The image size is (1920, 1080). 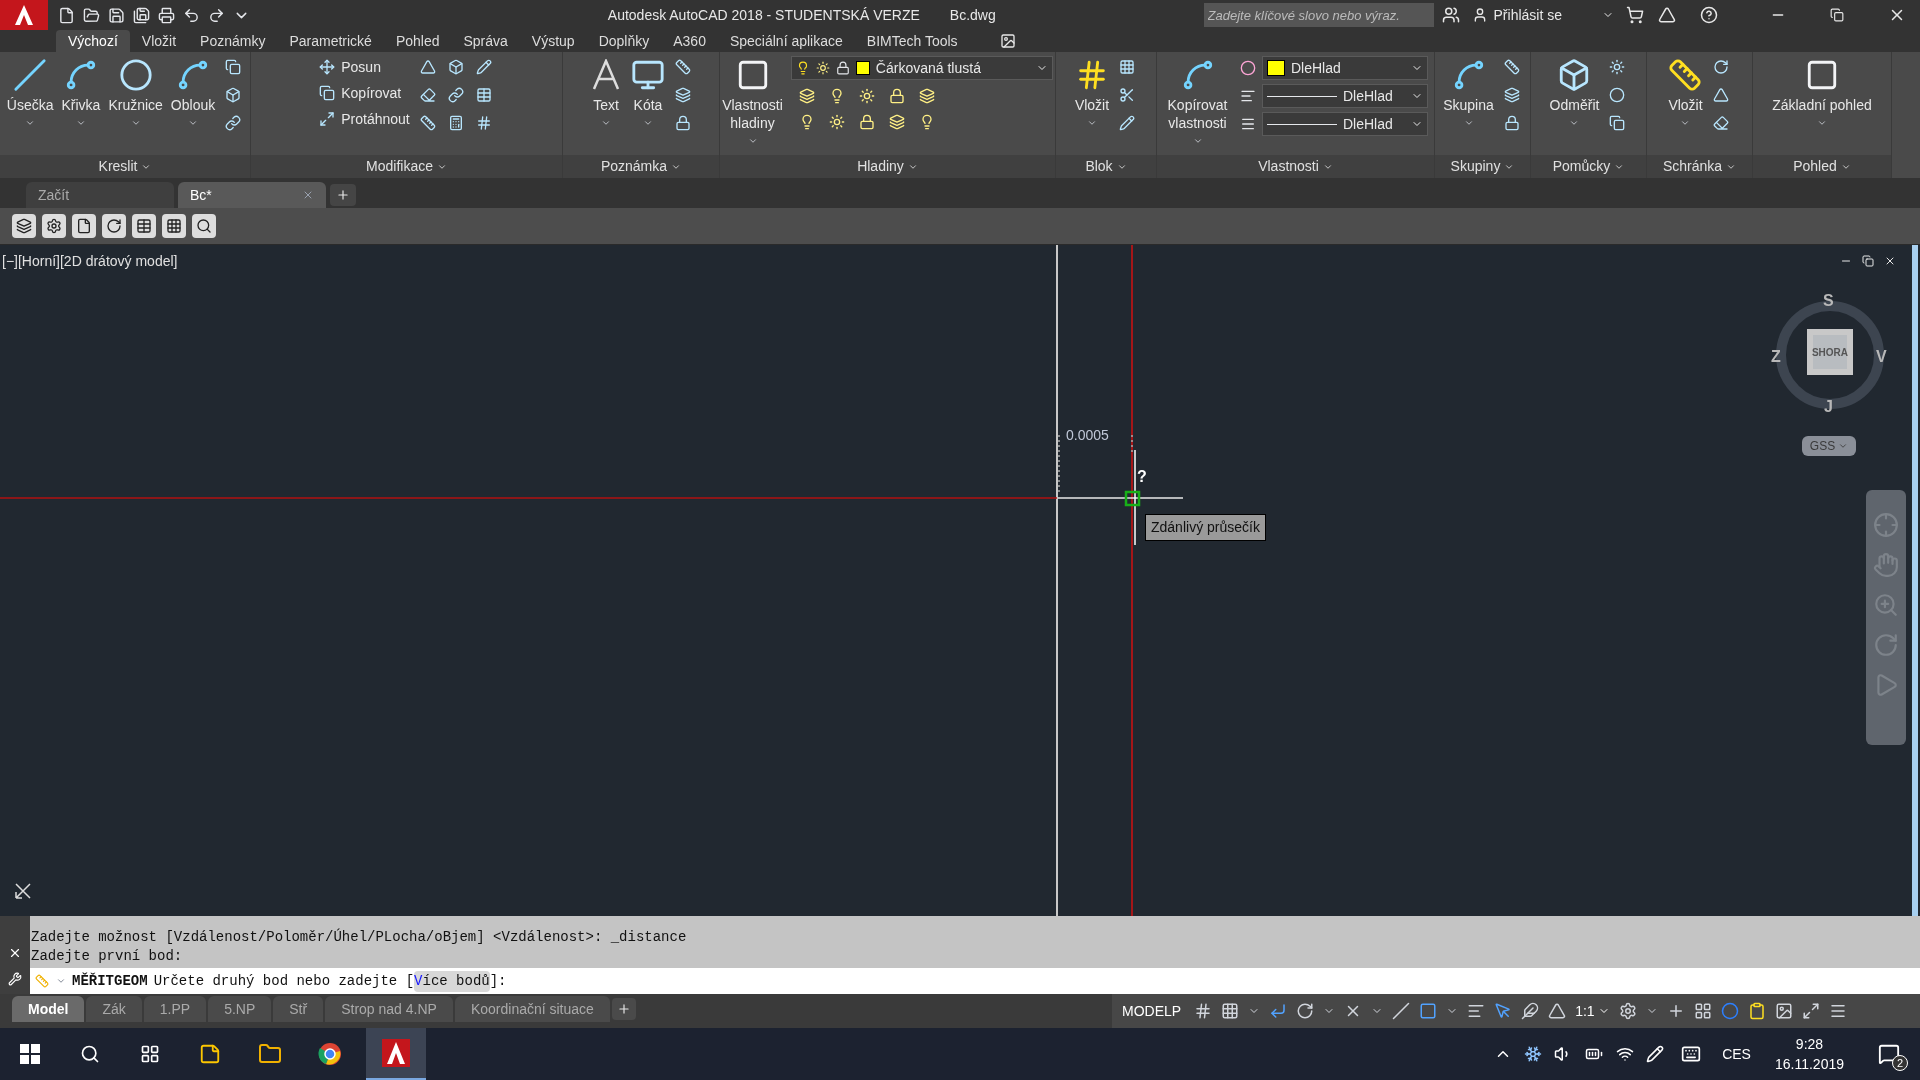 I want to click on layout-tab: Model, so click(x=48, y=1009).